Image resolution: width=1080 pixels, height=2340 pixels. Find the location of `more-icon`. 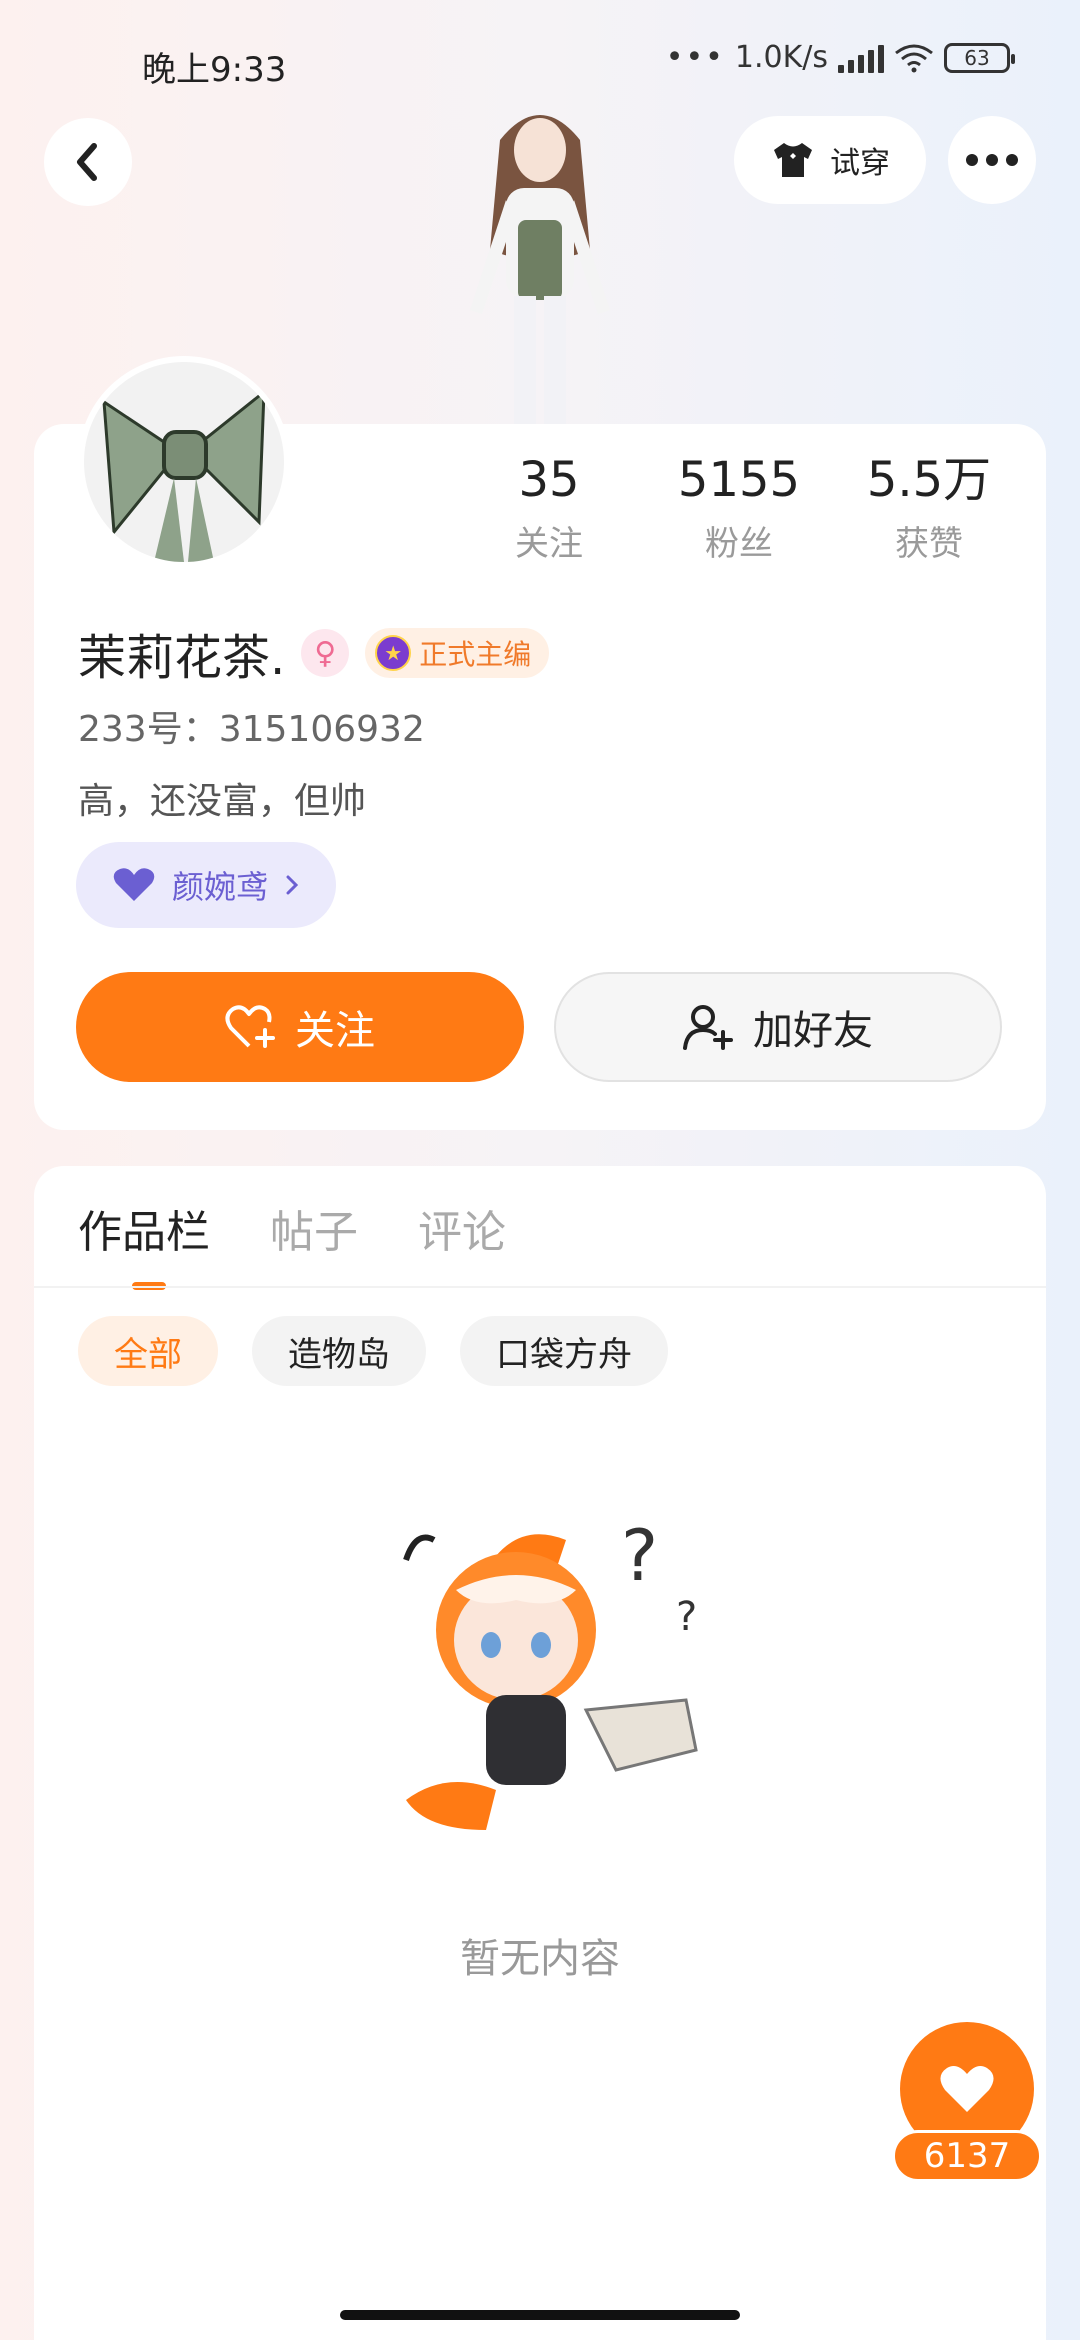

more-icon is located at coordinates (992, 160).